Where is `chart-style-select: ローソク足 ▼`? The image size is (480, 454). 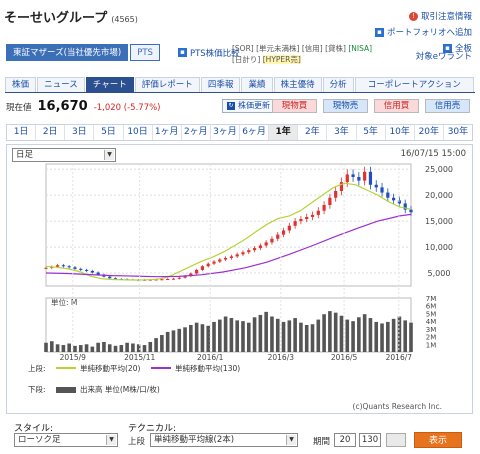 chart-style-select: ローソク足 ▼ is located at coordinates (66, 440).